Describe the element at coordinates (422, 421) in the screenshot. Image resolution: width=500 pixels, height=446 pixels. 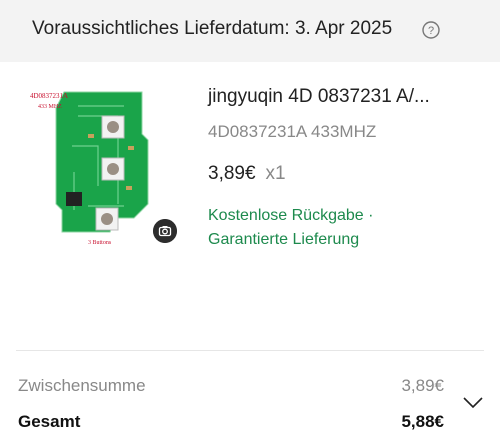
I see `total-value: 5,88€` at that location.